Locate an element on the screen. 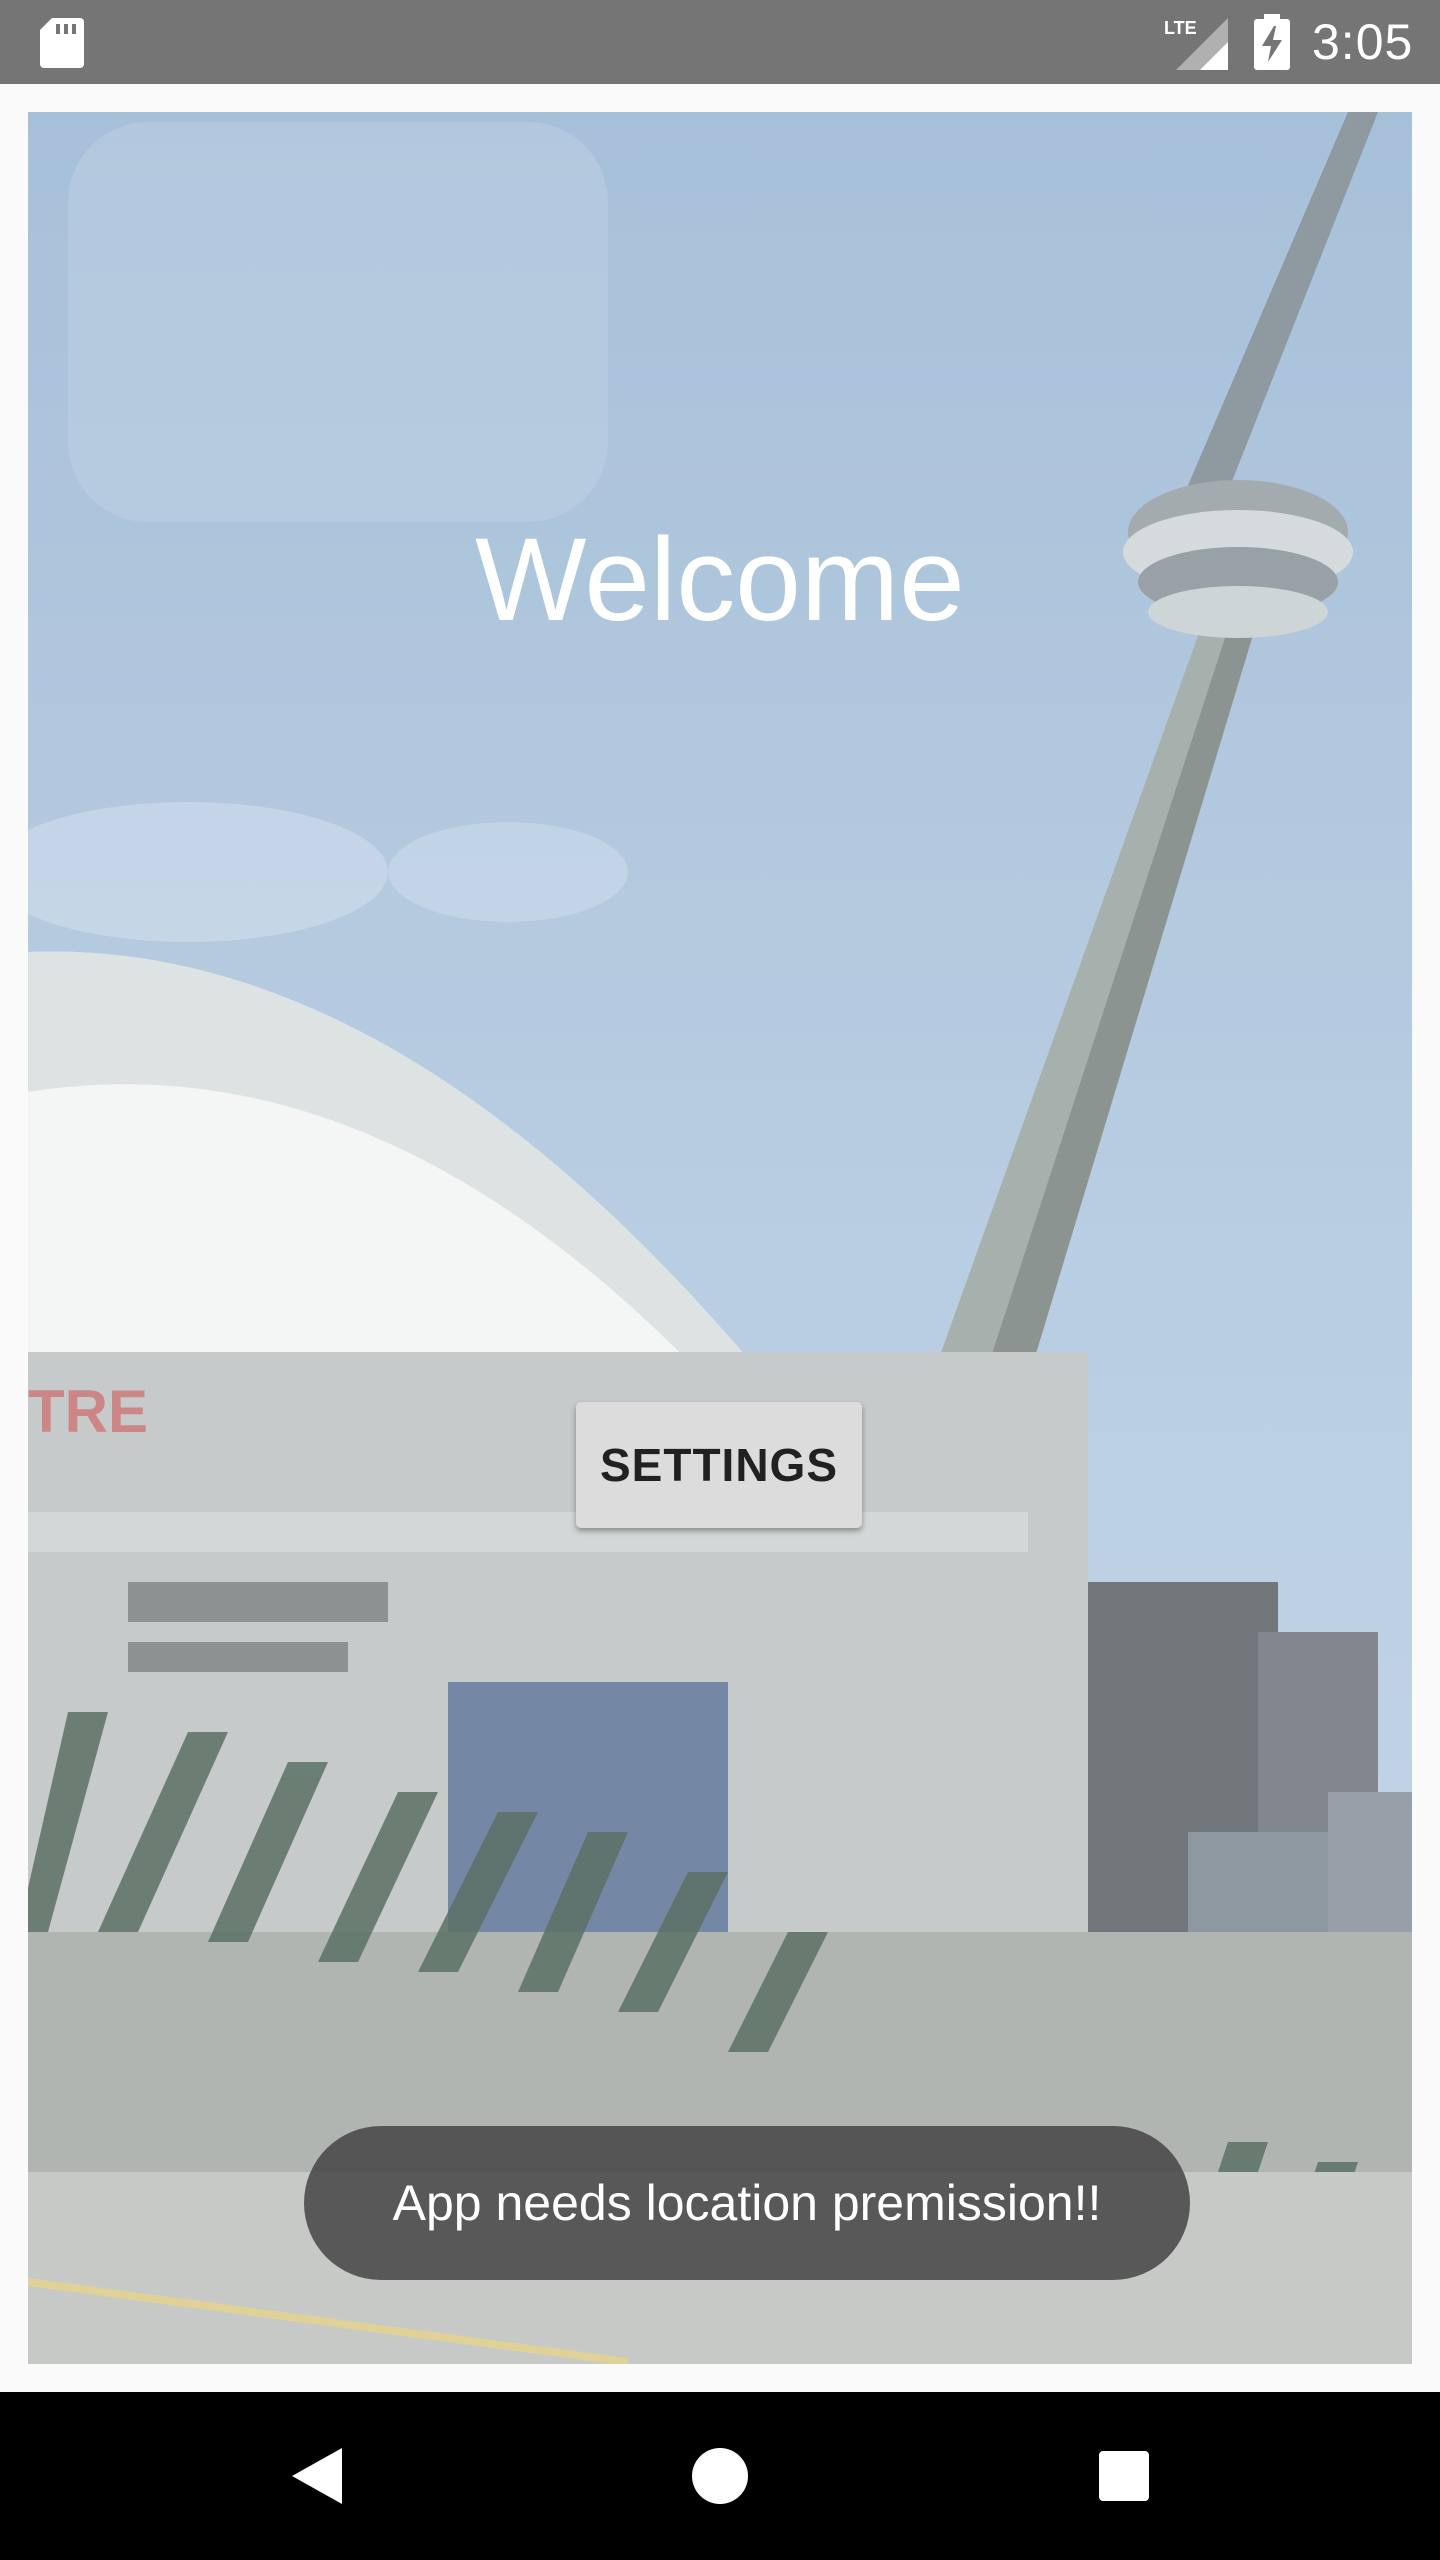 This screenshot has height=2560, width=1440. battery-charging-icon is located at coordinates (1272, 42).